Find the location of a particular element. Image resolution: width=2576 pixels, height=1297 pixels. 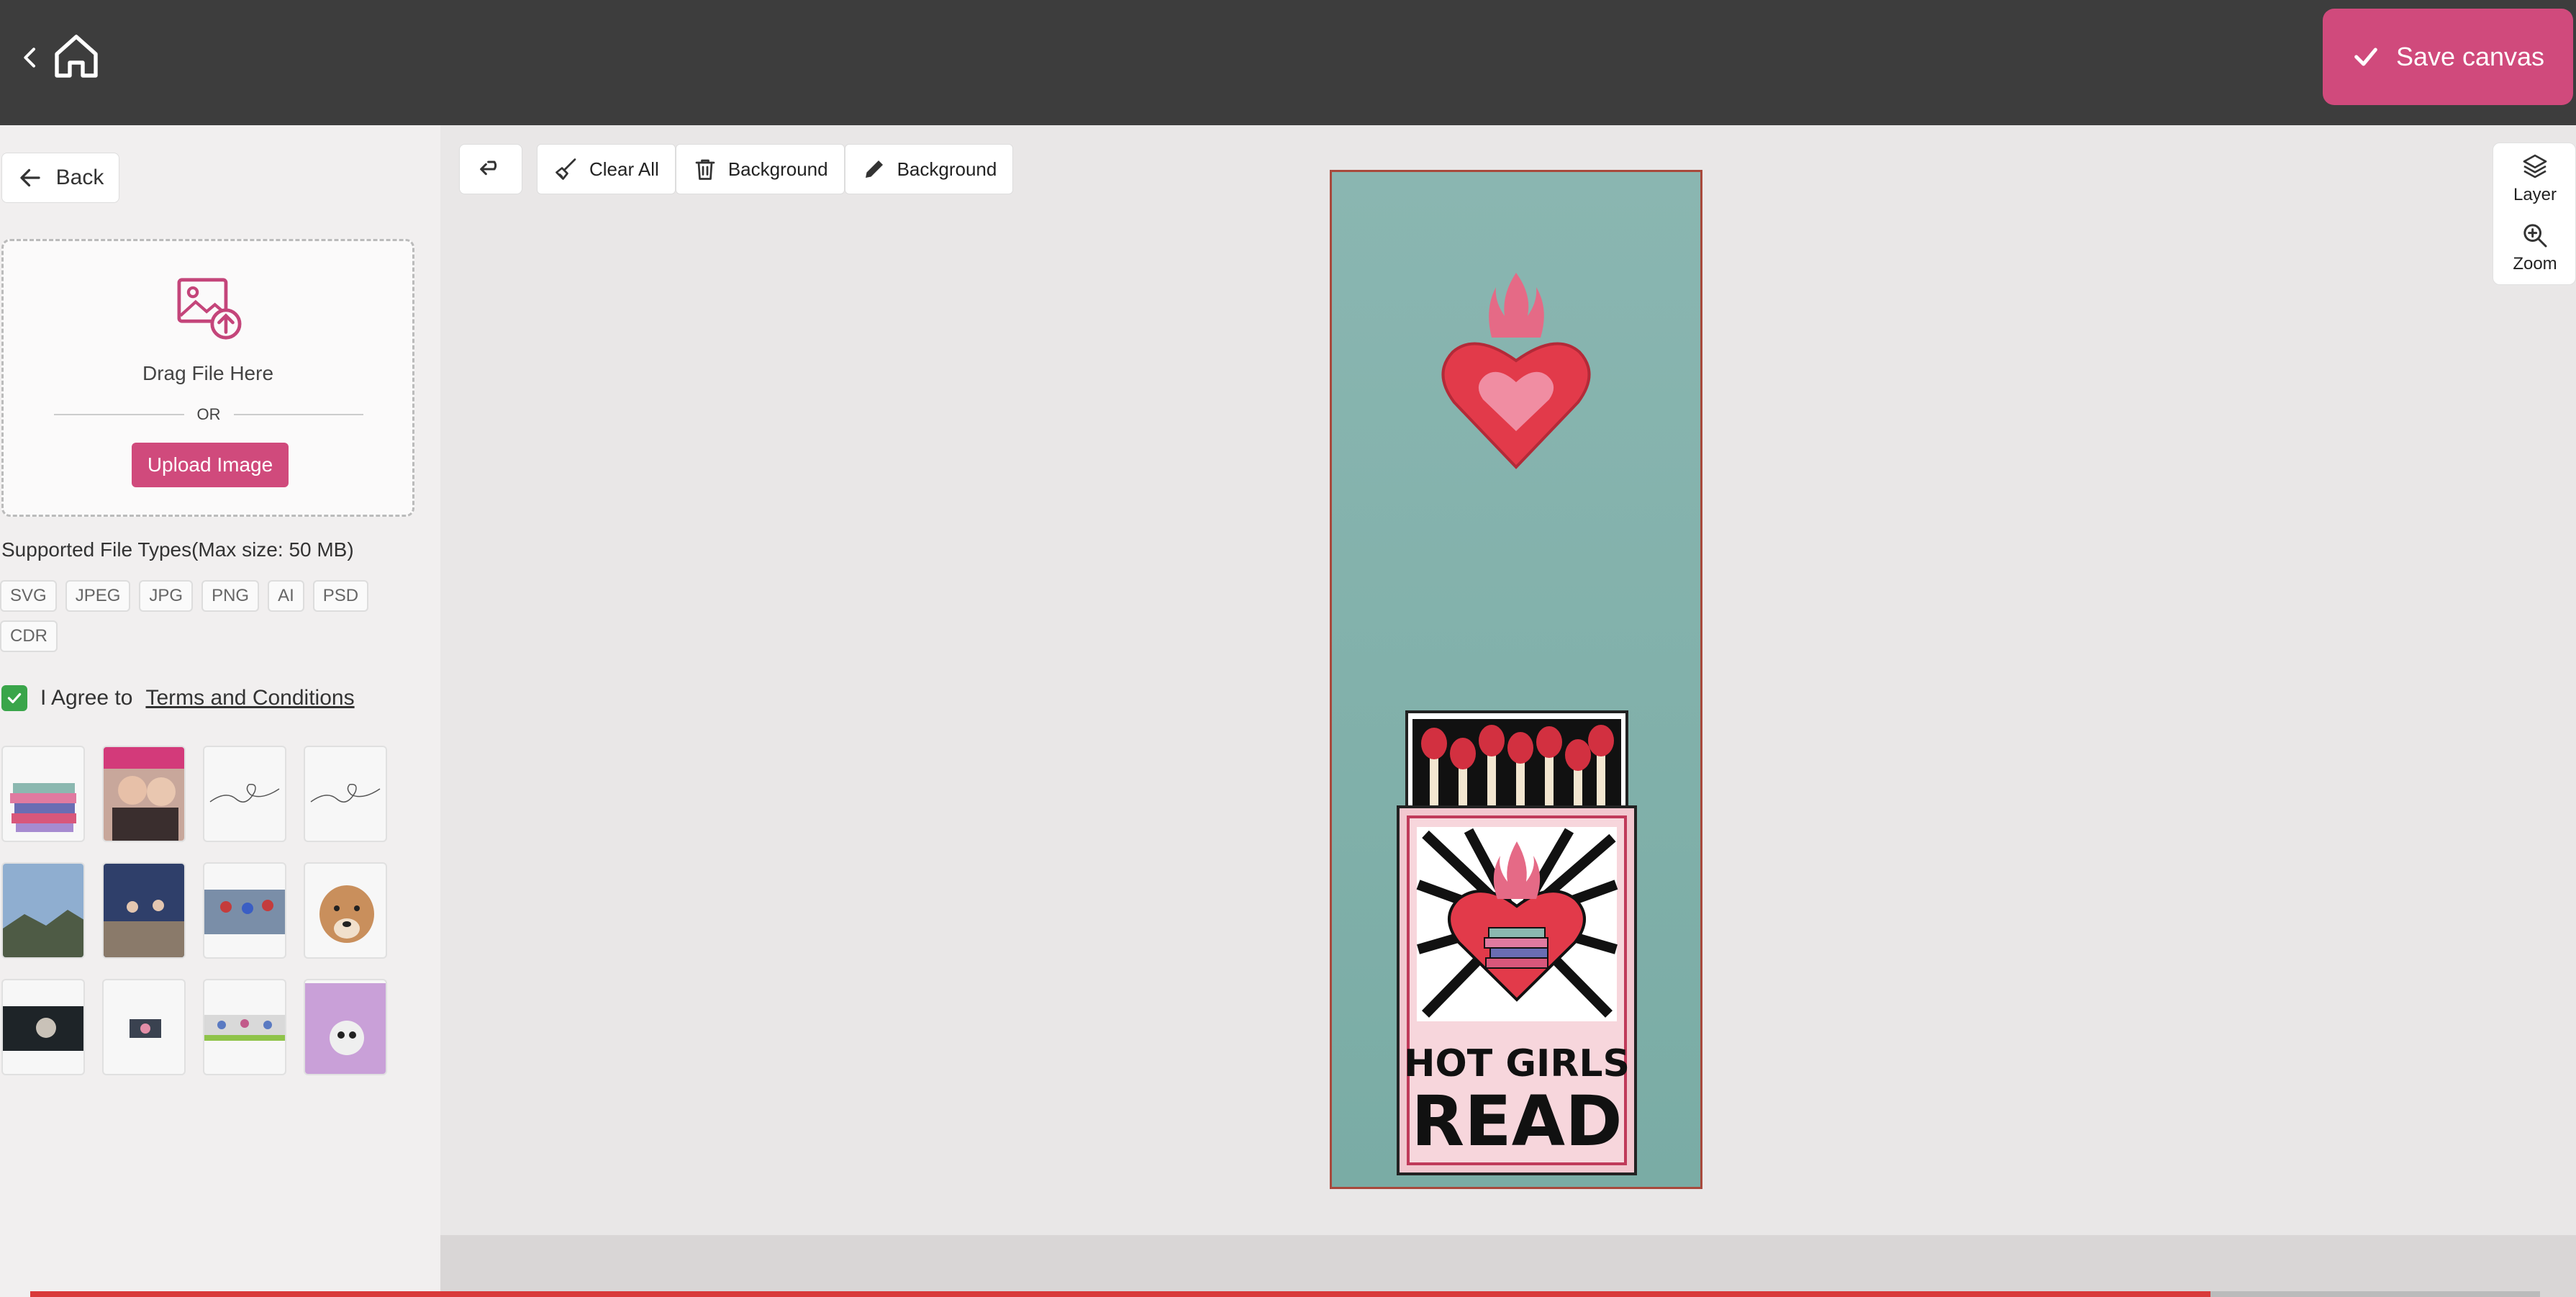

supported-file-types-text: Supported File Types(Max size: 50 MB) is located at coordinates (177, 549).